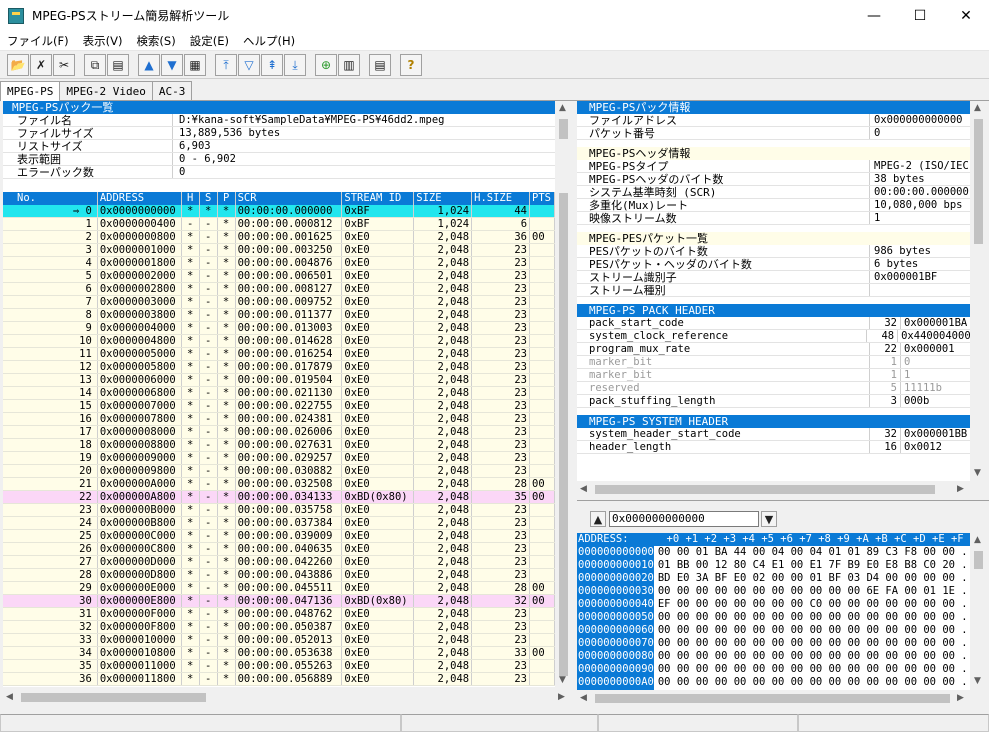 The image size is (989, 732). Describe the element at coordinates (978, 291) in the screenshot. I see `info-vscroll: ▲ ▼` at that location.